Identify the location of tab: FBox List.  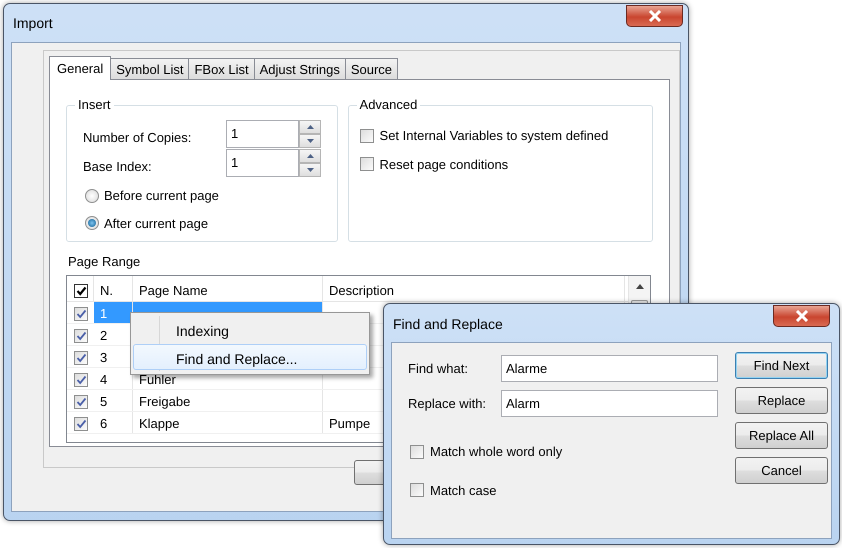
(221, 68).